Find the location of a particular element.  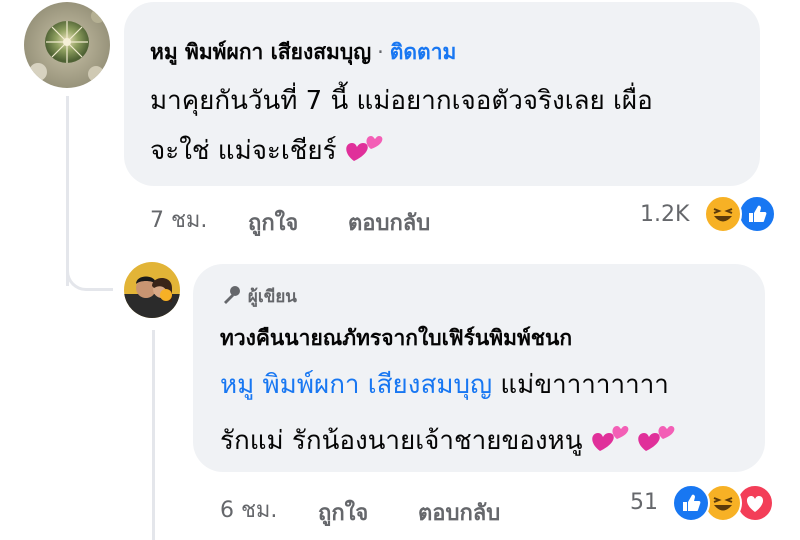

reply-like-button: ถูกใจ is located at coordinates (343, 512).